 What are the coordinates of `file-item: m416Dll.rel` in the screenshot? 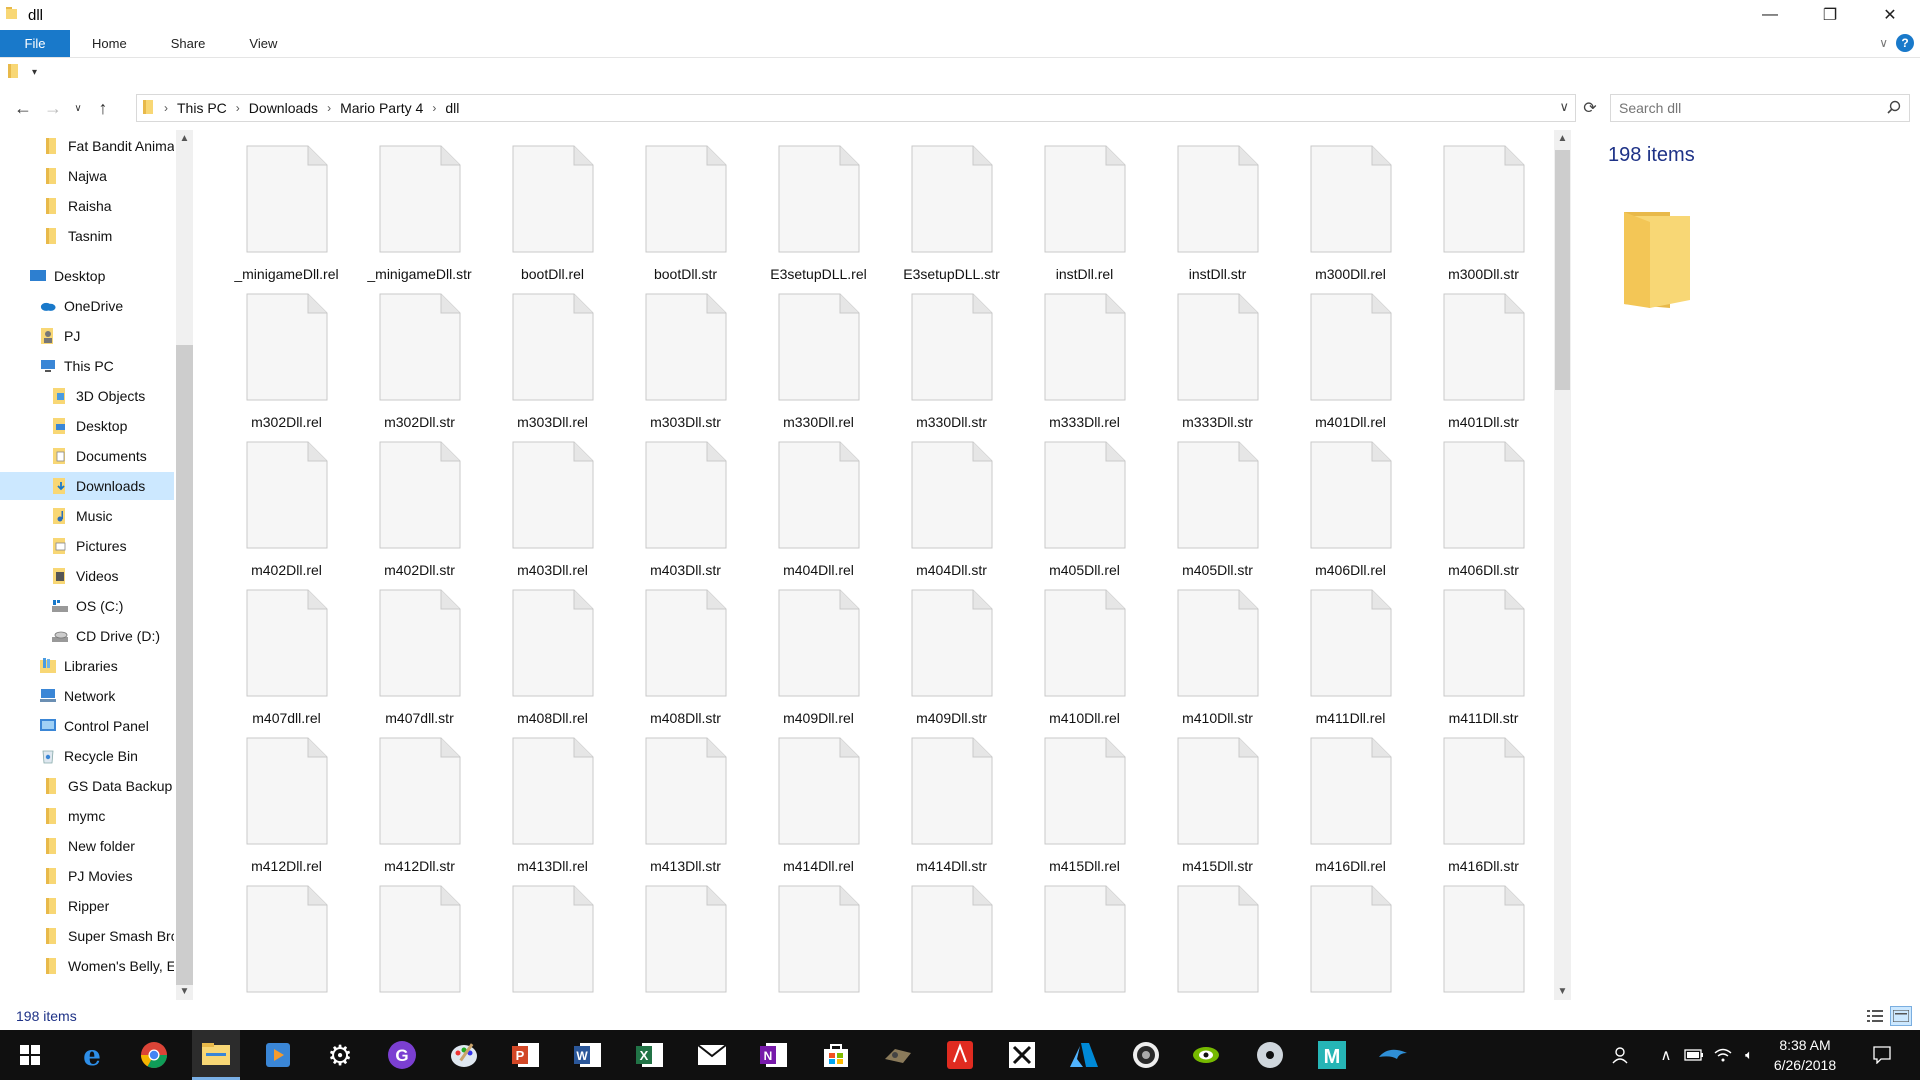 It's located at (1350, 811).